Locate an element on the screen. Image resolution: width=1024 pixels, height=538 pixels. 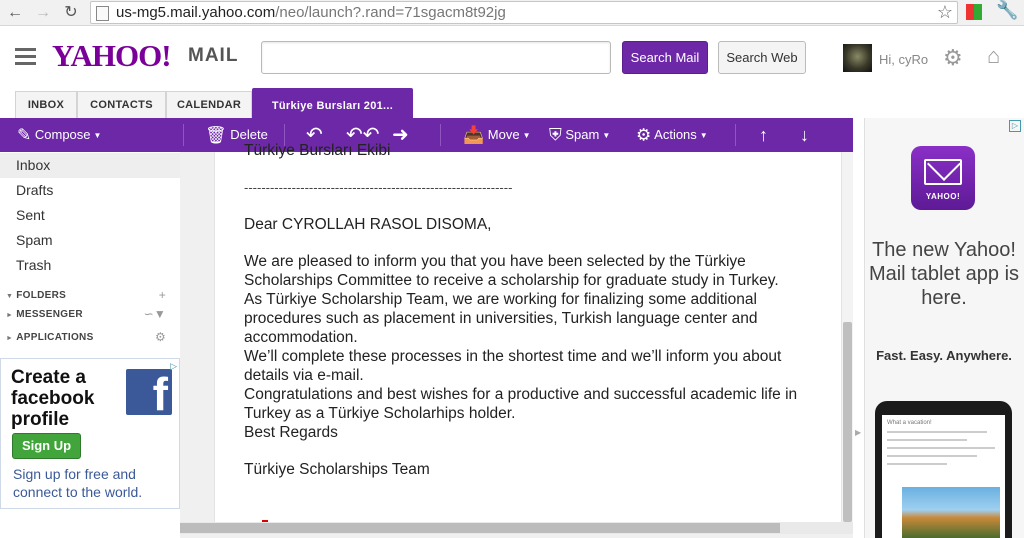
settings-gear-icon: ⚙ is located at coordinates (953, 58).